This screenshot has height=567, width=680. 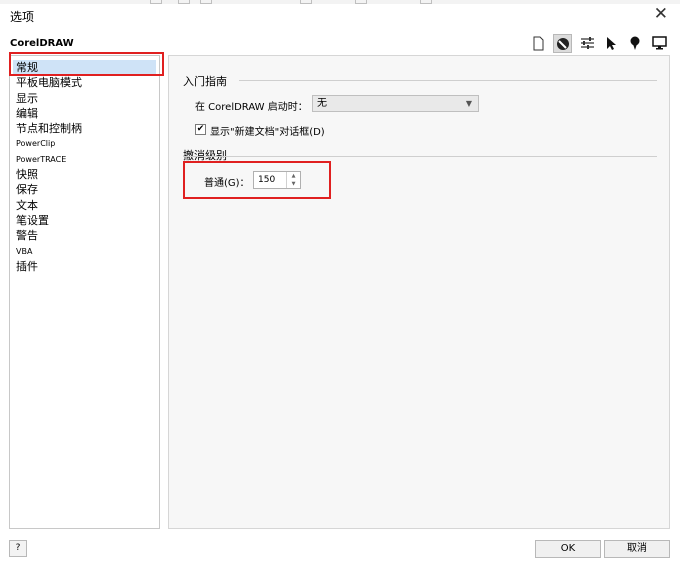 I want to click on startup-select: 无 ▼, so click(x=395, y=103).